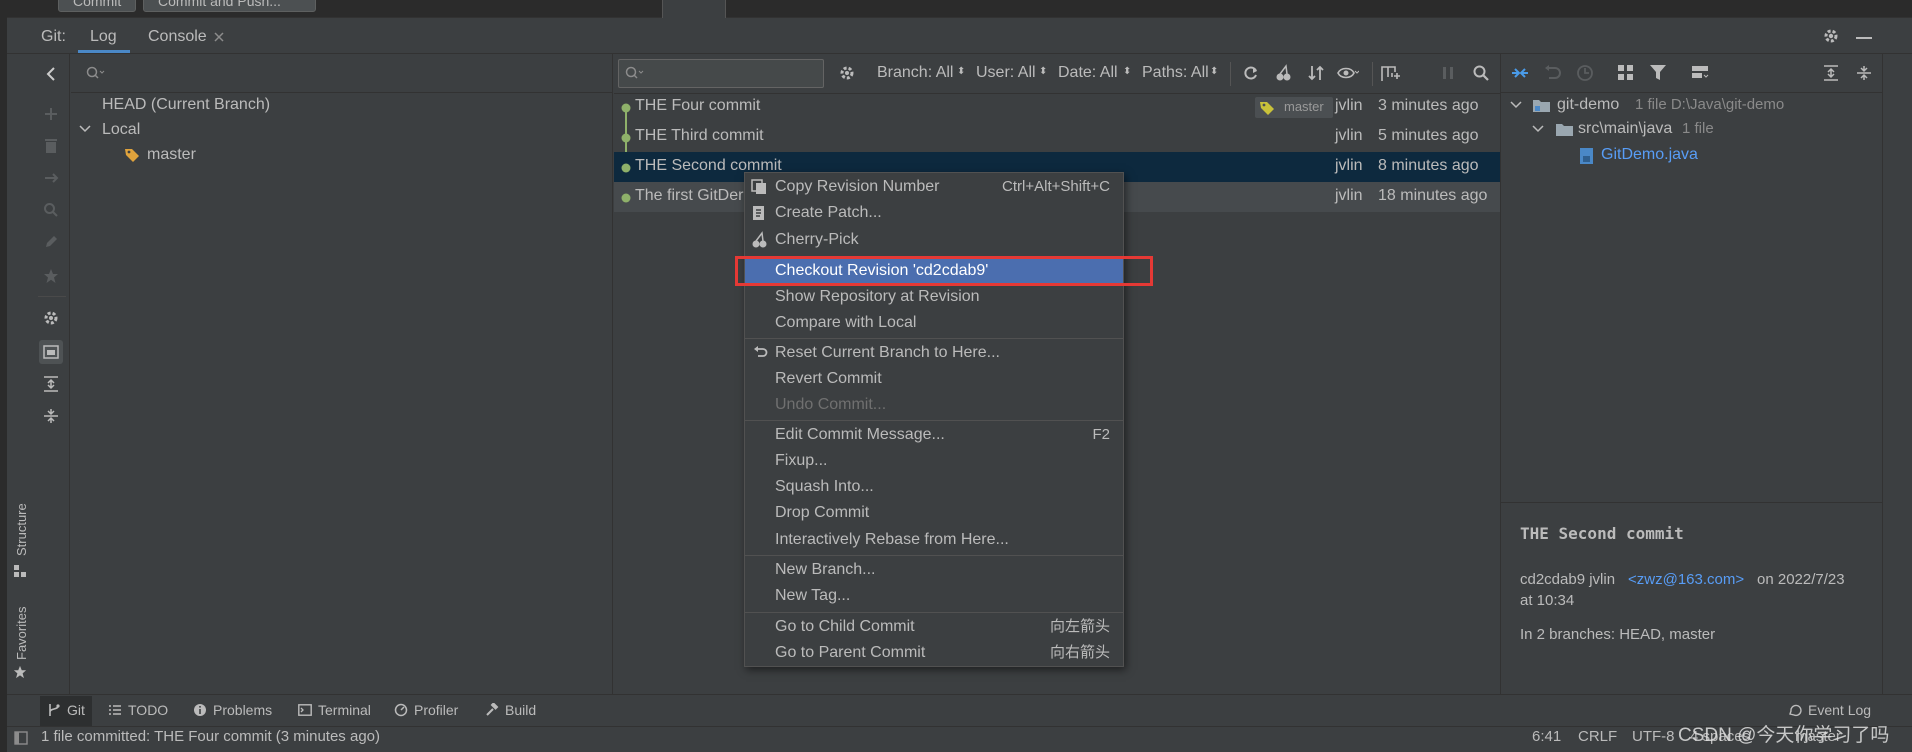 Image resolution: width=1912 pixels, height=752 pixels. Describe the element at coordinates (944, 271) in the screenshot. I see `highlight-annotation-box` at that location.